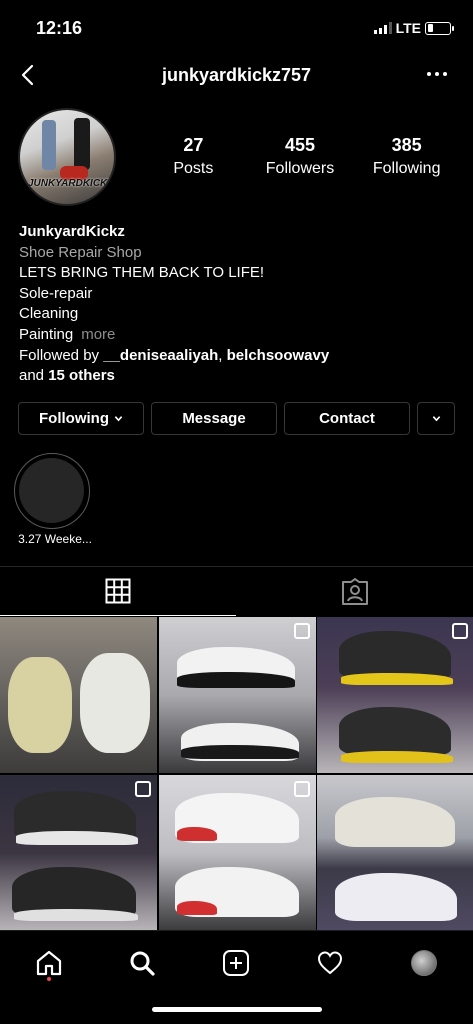 This screenshot has height=1024, width=473. Describe the element at coordinates (81, 376) in the screenshot. I see `others-count: 15 others` at that location.